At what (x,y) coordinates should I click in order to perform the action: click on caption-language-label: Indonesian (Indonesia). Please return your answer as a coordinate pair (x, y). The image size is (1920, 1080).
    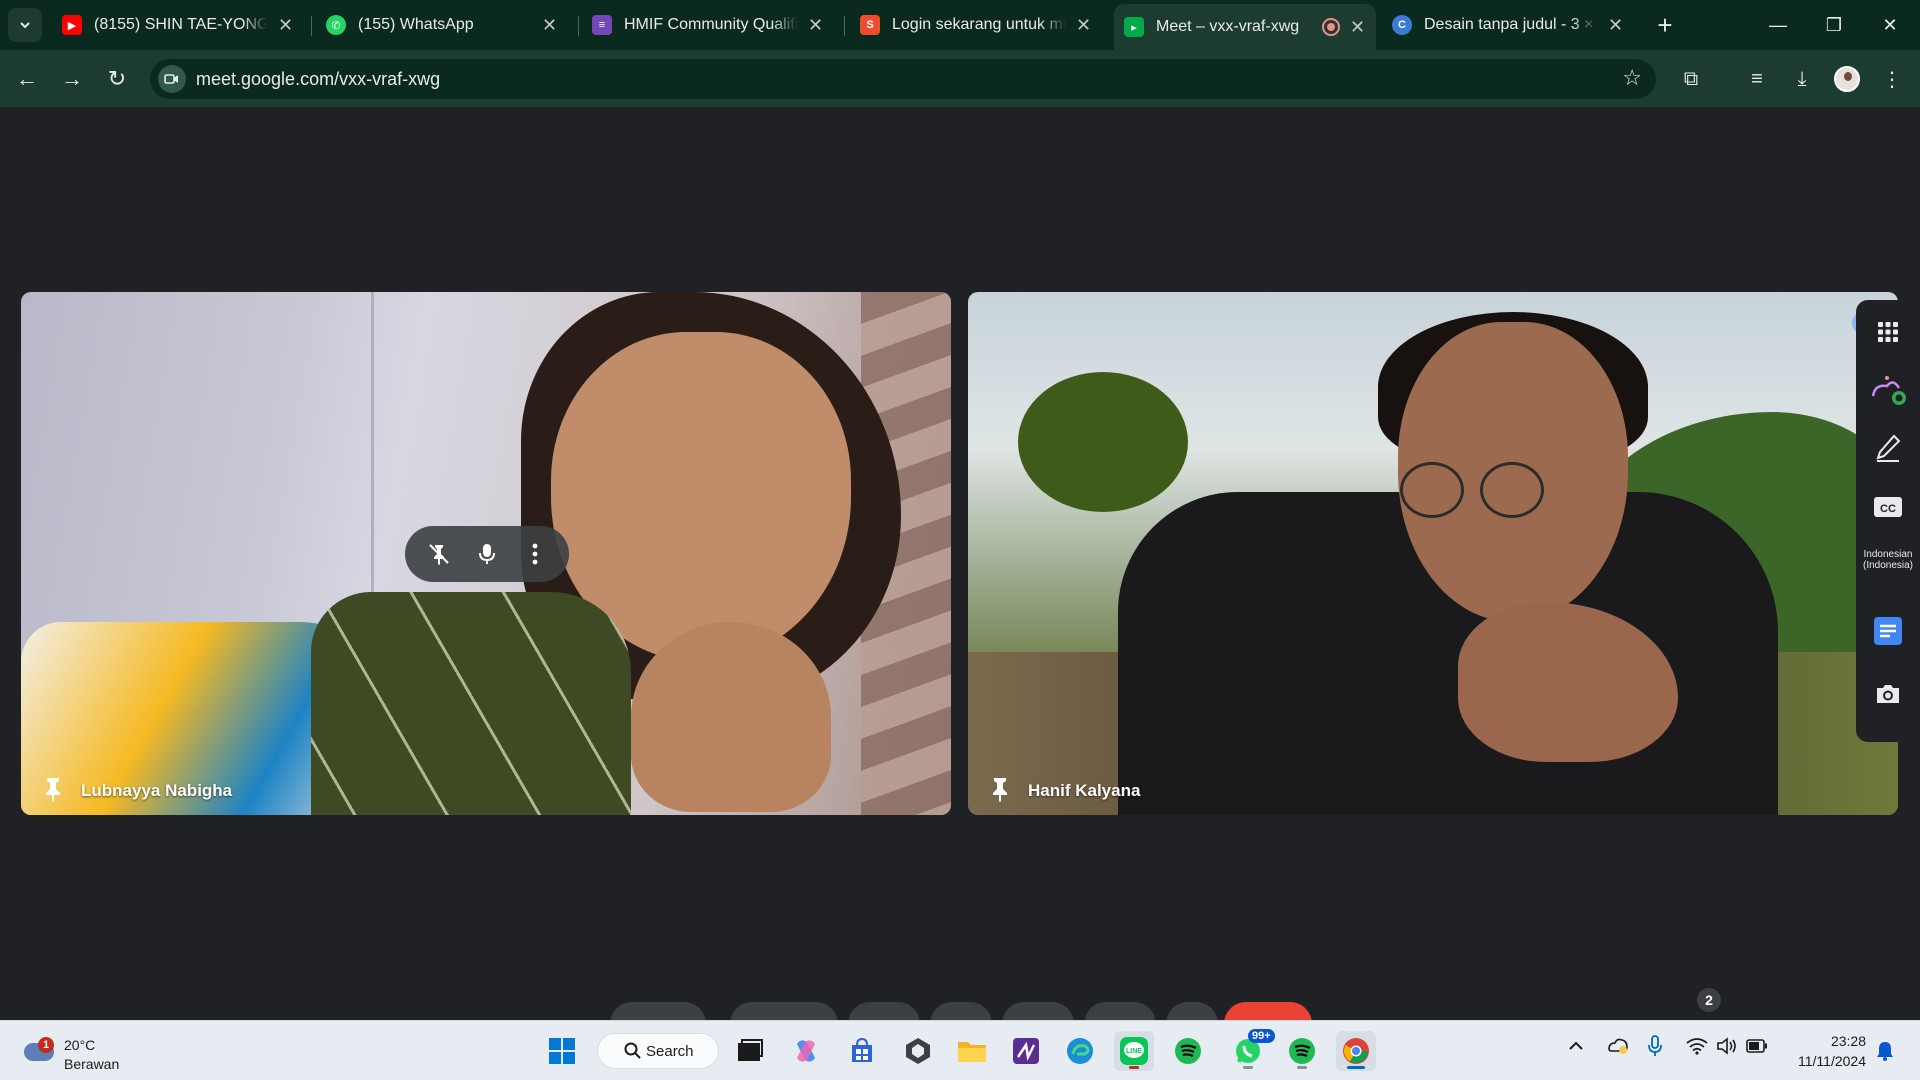
    Looking at the image, I should click on (1888, 560).